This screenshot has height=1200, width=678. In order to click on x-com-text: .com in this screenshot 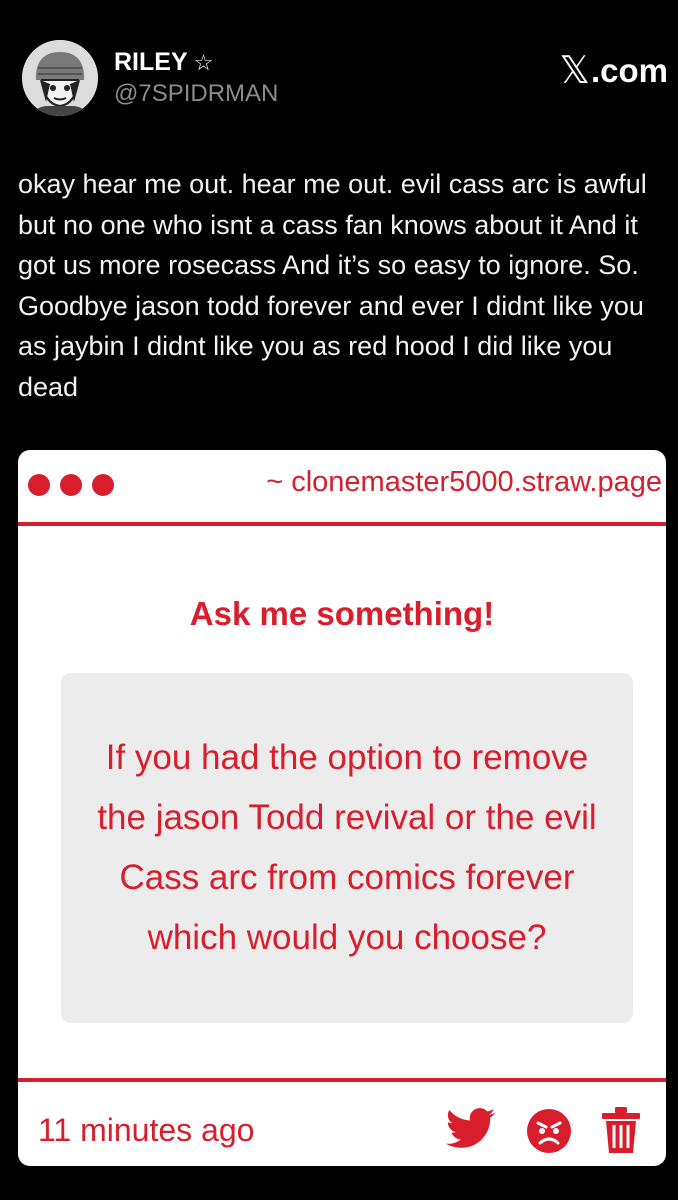, I will do `click(629, 70)`.